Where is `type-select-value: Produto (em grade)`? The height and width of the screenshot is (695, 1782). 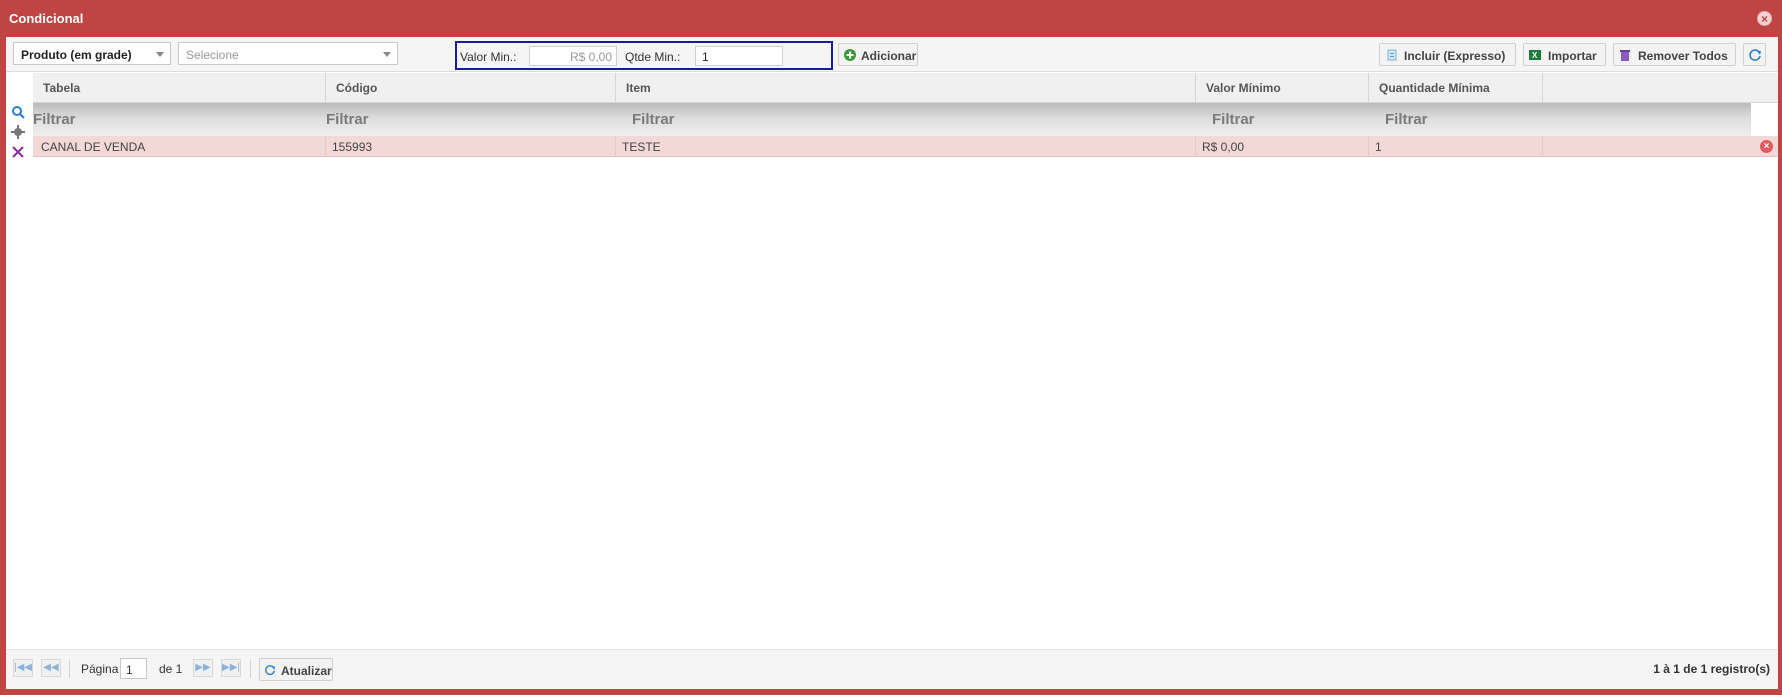 type-select-value: Produto (em grade) is located at coordinates (76, 55).